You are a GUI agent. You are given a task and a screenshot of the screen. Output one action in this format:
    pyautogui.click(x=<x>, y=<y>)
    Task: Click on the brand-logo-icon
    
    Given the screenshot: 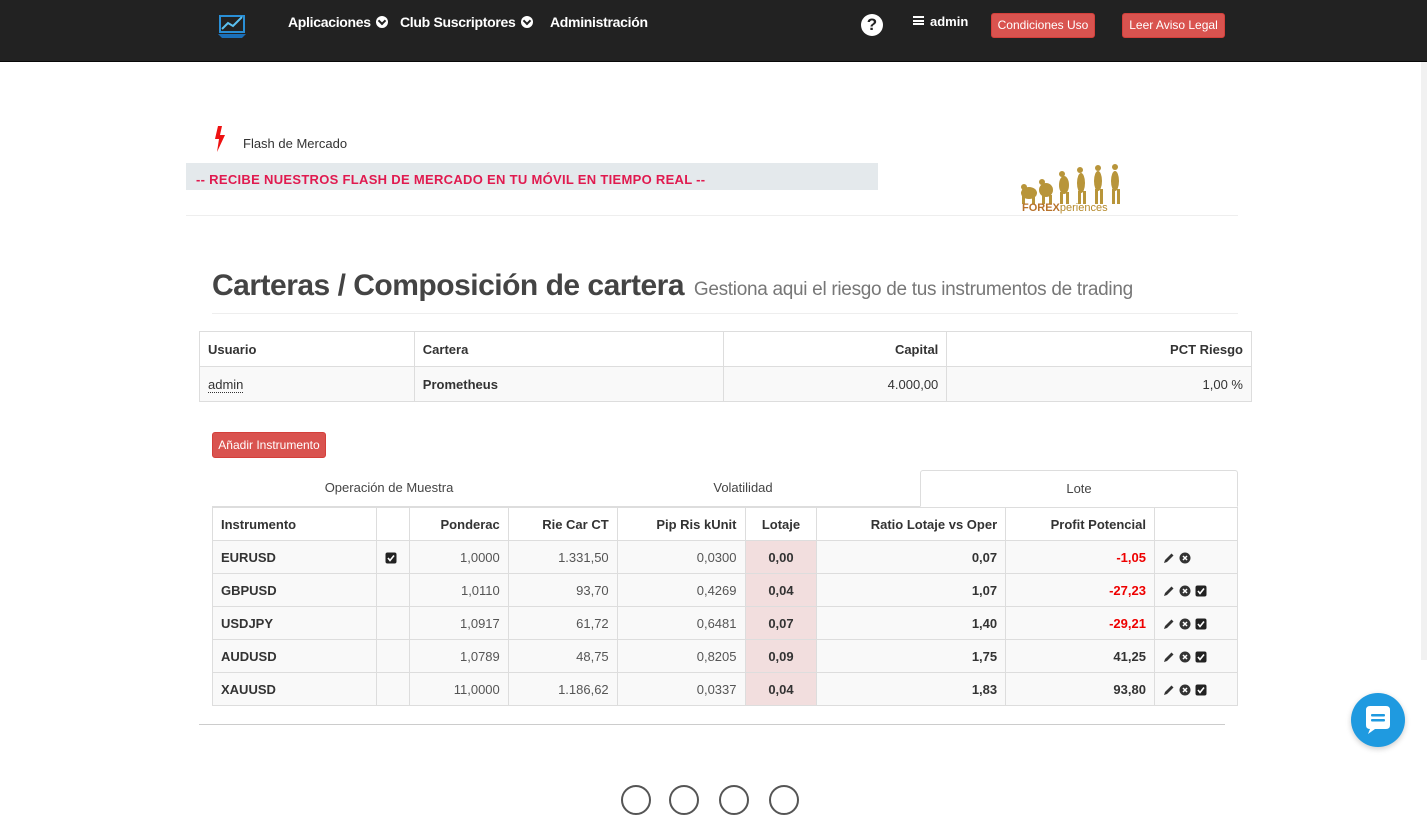 What is the action you would take?
    pyautogui.click(x=233, y=25)
    